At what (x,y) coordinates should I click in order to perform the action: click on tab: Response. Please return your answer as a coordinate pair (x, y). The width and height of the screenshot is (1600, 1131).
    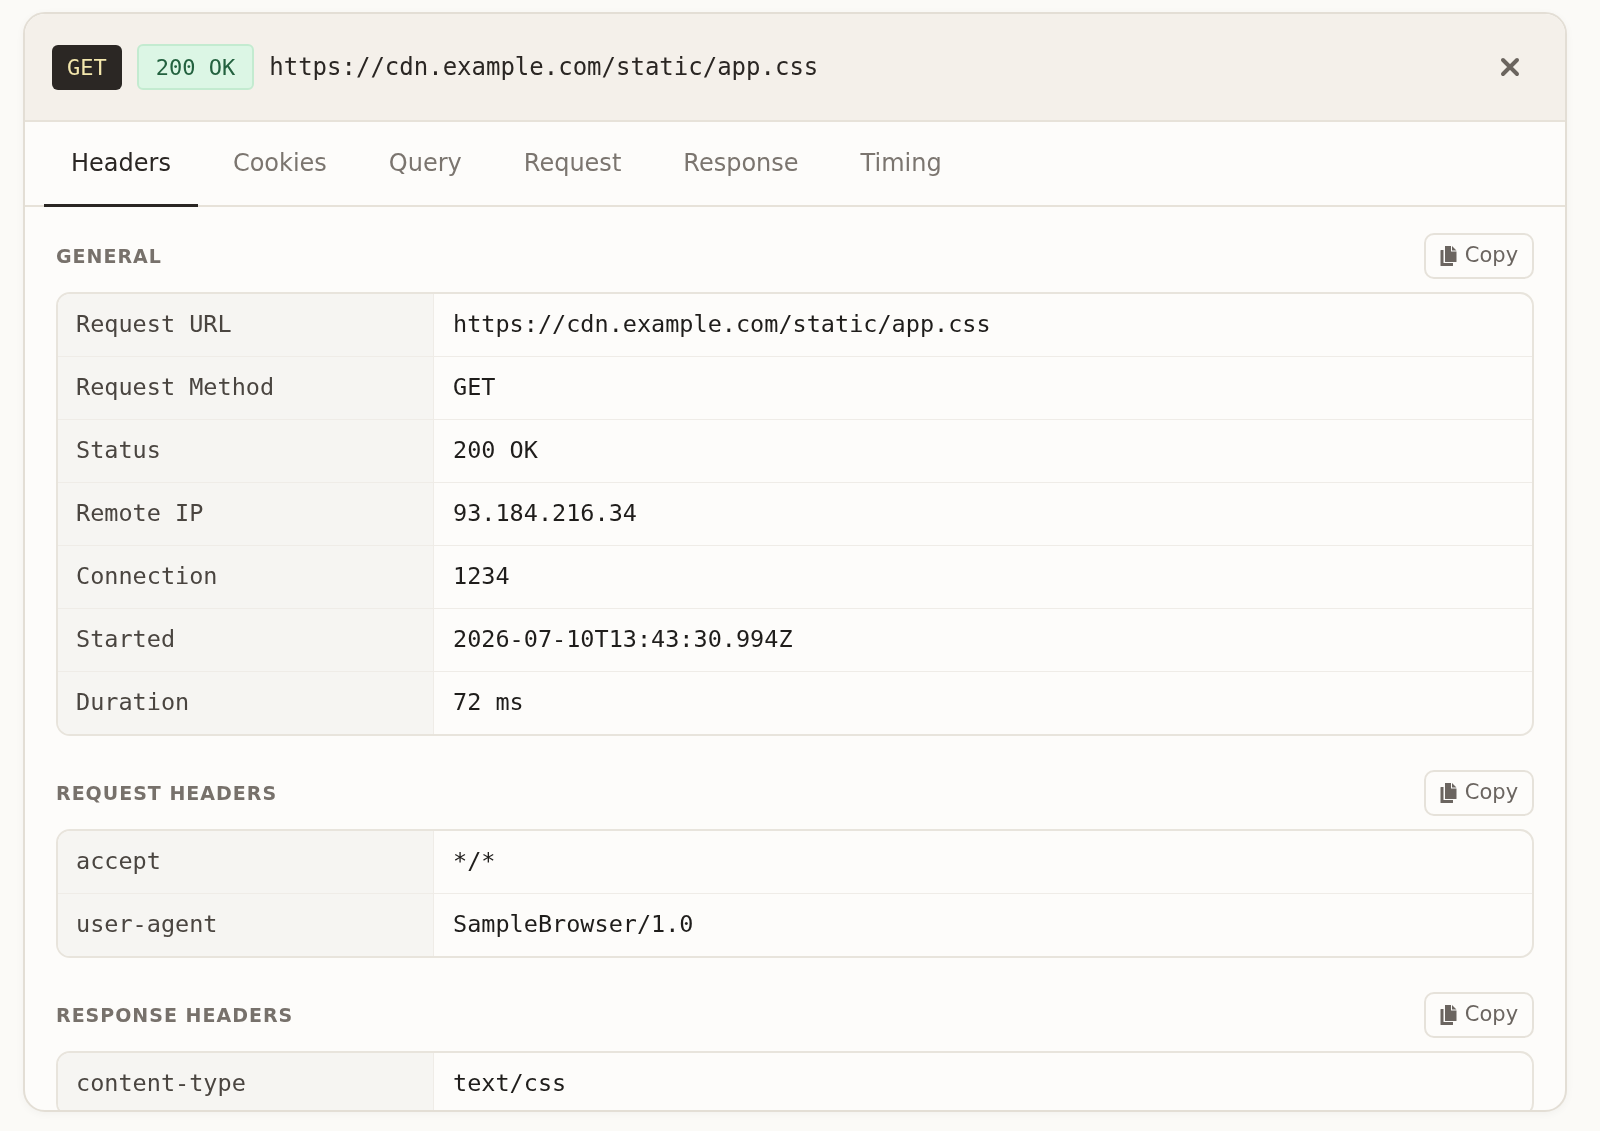
    Looking at the image, I should click on (741, 164).